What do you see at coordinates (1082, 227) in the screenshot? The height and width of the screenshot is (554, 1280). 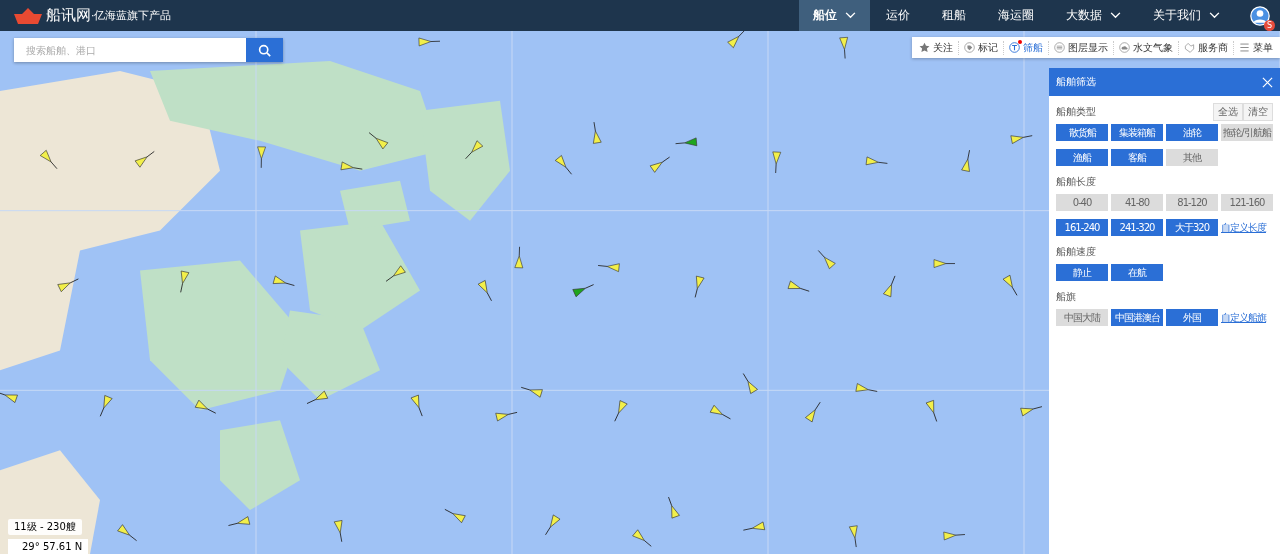 I see `filter-option-button: 161-240` at bounding box center [1082, 227].